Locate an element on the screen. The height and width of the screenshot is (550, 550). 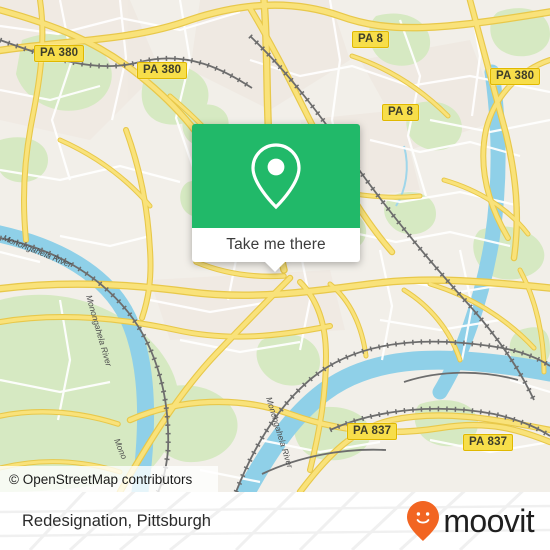
popup-header is located at coordinates (276, 176).